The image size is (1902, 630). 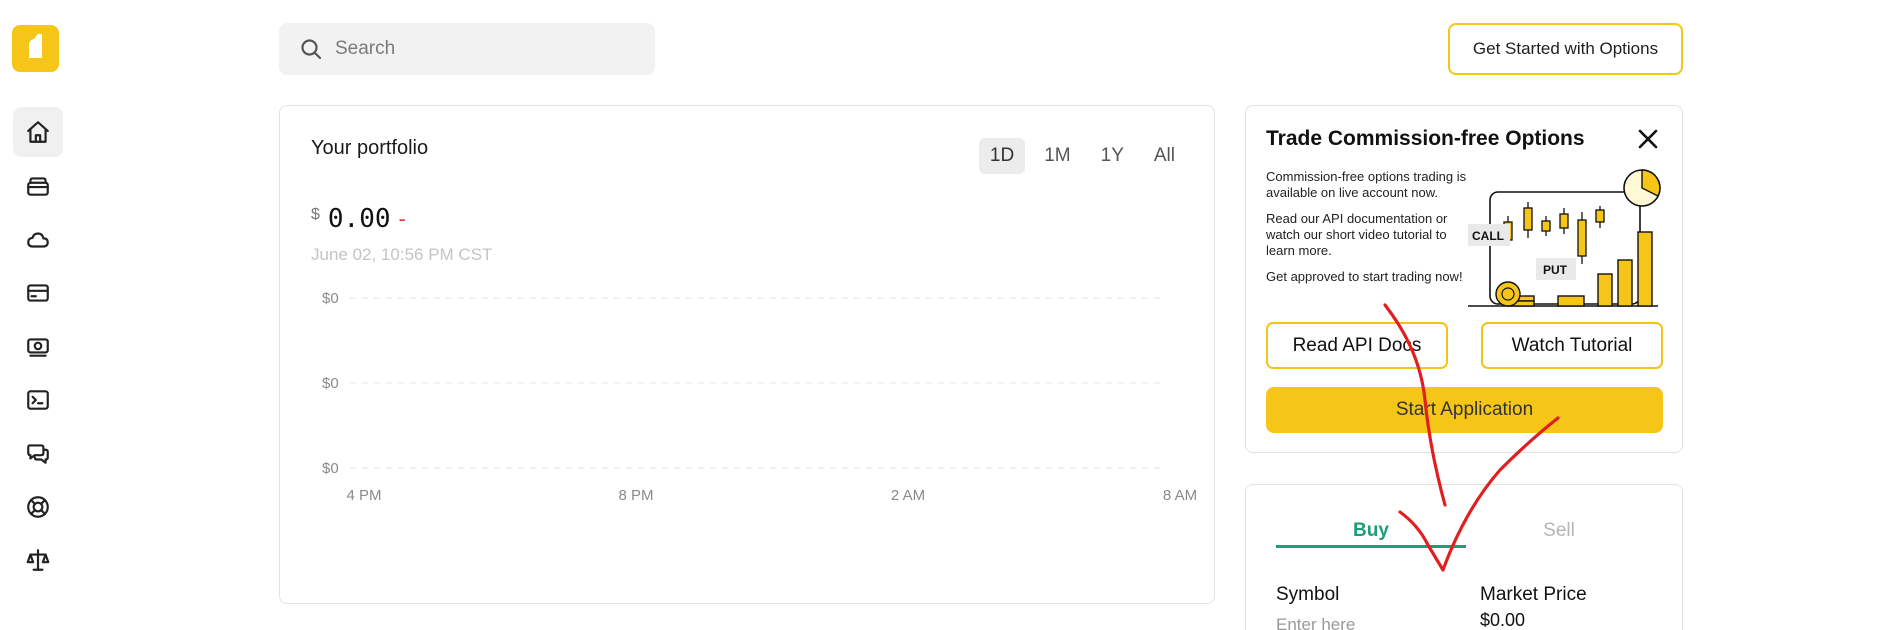 I want to click on cloud-icon, so click(x=38, y=240).